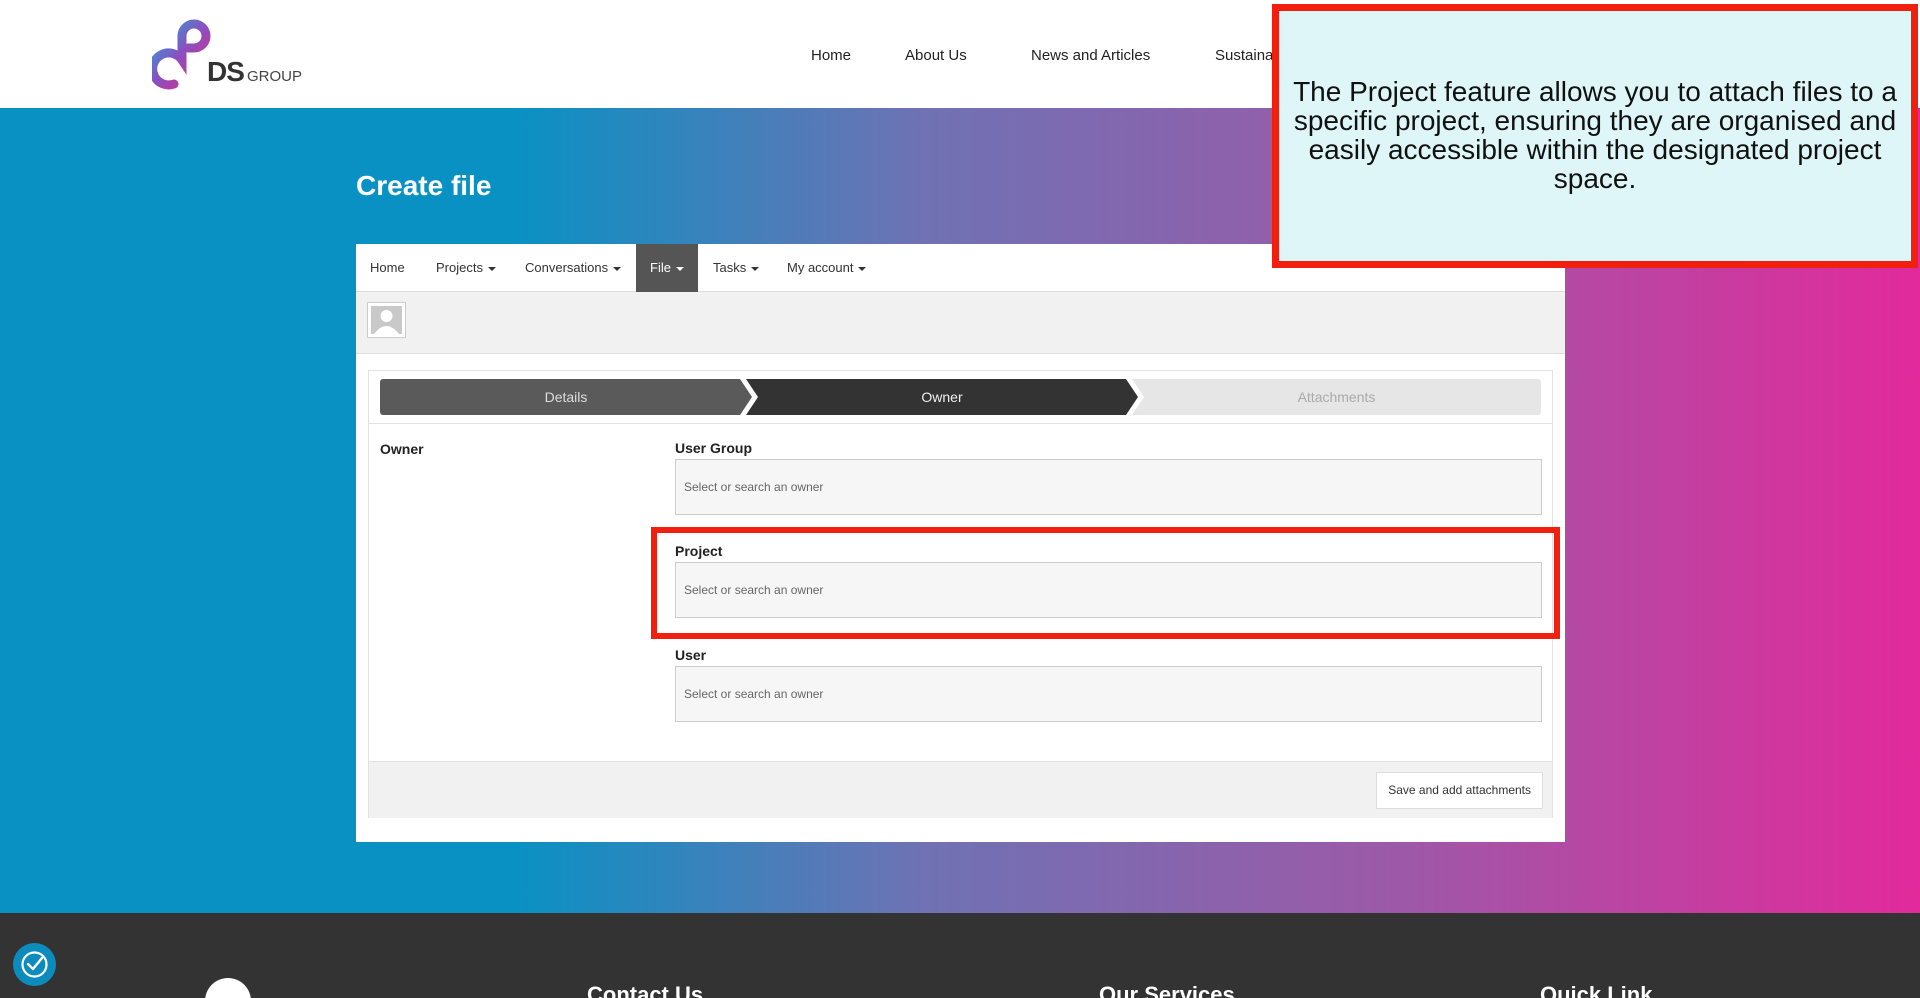  What do you see at coordinates (820, 267) in the screenshot?
I see `app-nav-my-account-label: My account` at bounding box center [820, 267].